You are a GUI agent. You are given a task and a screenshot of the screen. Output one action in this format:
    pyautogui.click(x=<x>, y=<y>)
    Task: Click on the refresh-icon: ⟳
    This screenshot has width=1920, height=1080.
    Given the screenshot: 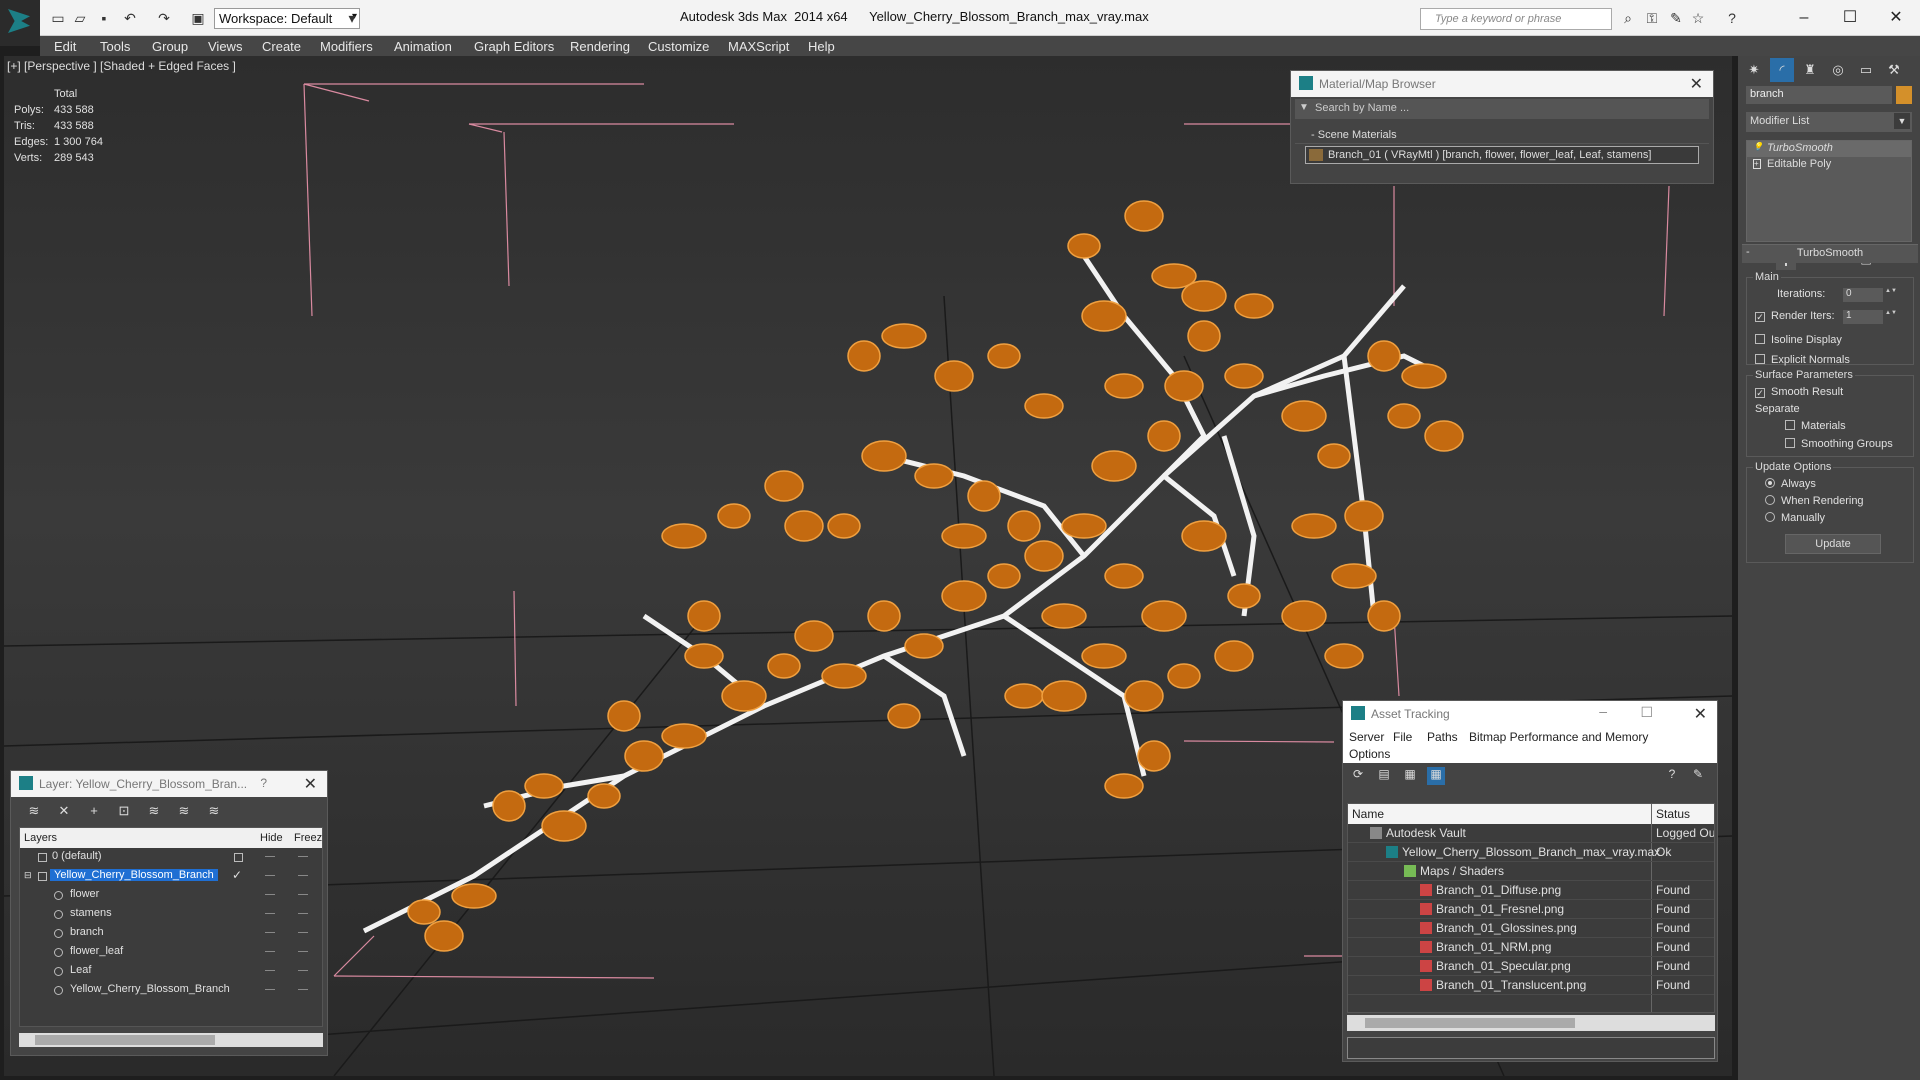 What is the action you would take?
    pyautogui.click(x=1358, y=776)
    